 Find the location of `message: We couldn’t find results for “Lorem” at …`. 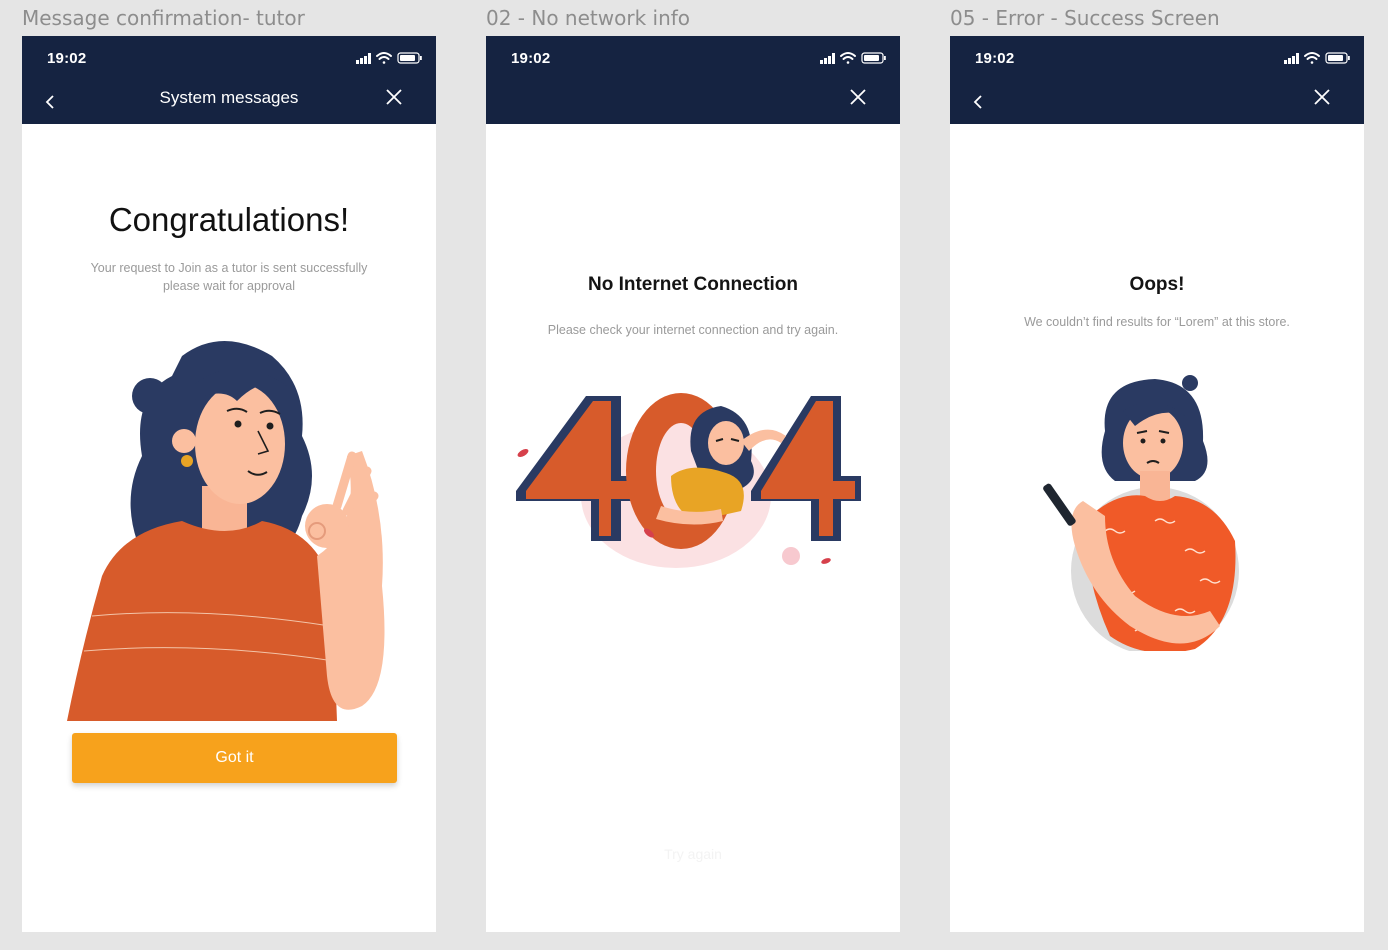

message: We couldn’t find results for “Lorem” at … is located at coordinates (1157, 322).